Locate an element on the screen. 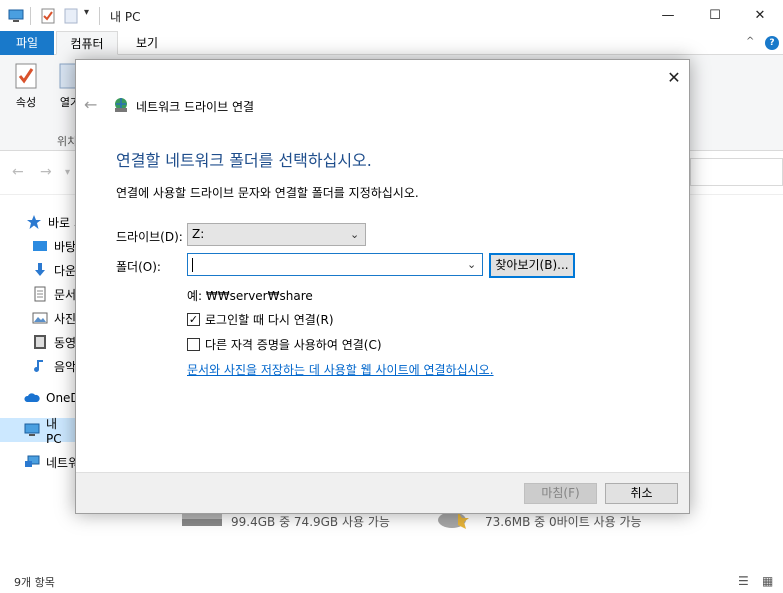 This screenshot has height=593, width=783. sidebar-item-label: 음악 is located at coordinates (65, 366).